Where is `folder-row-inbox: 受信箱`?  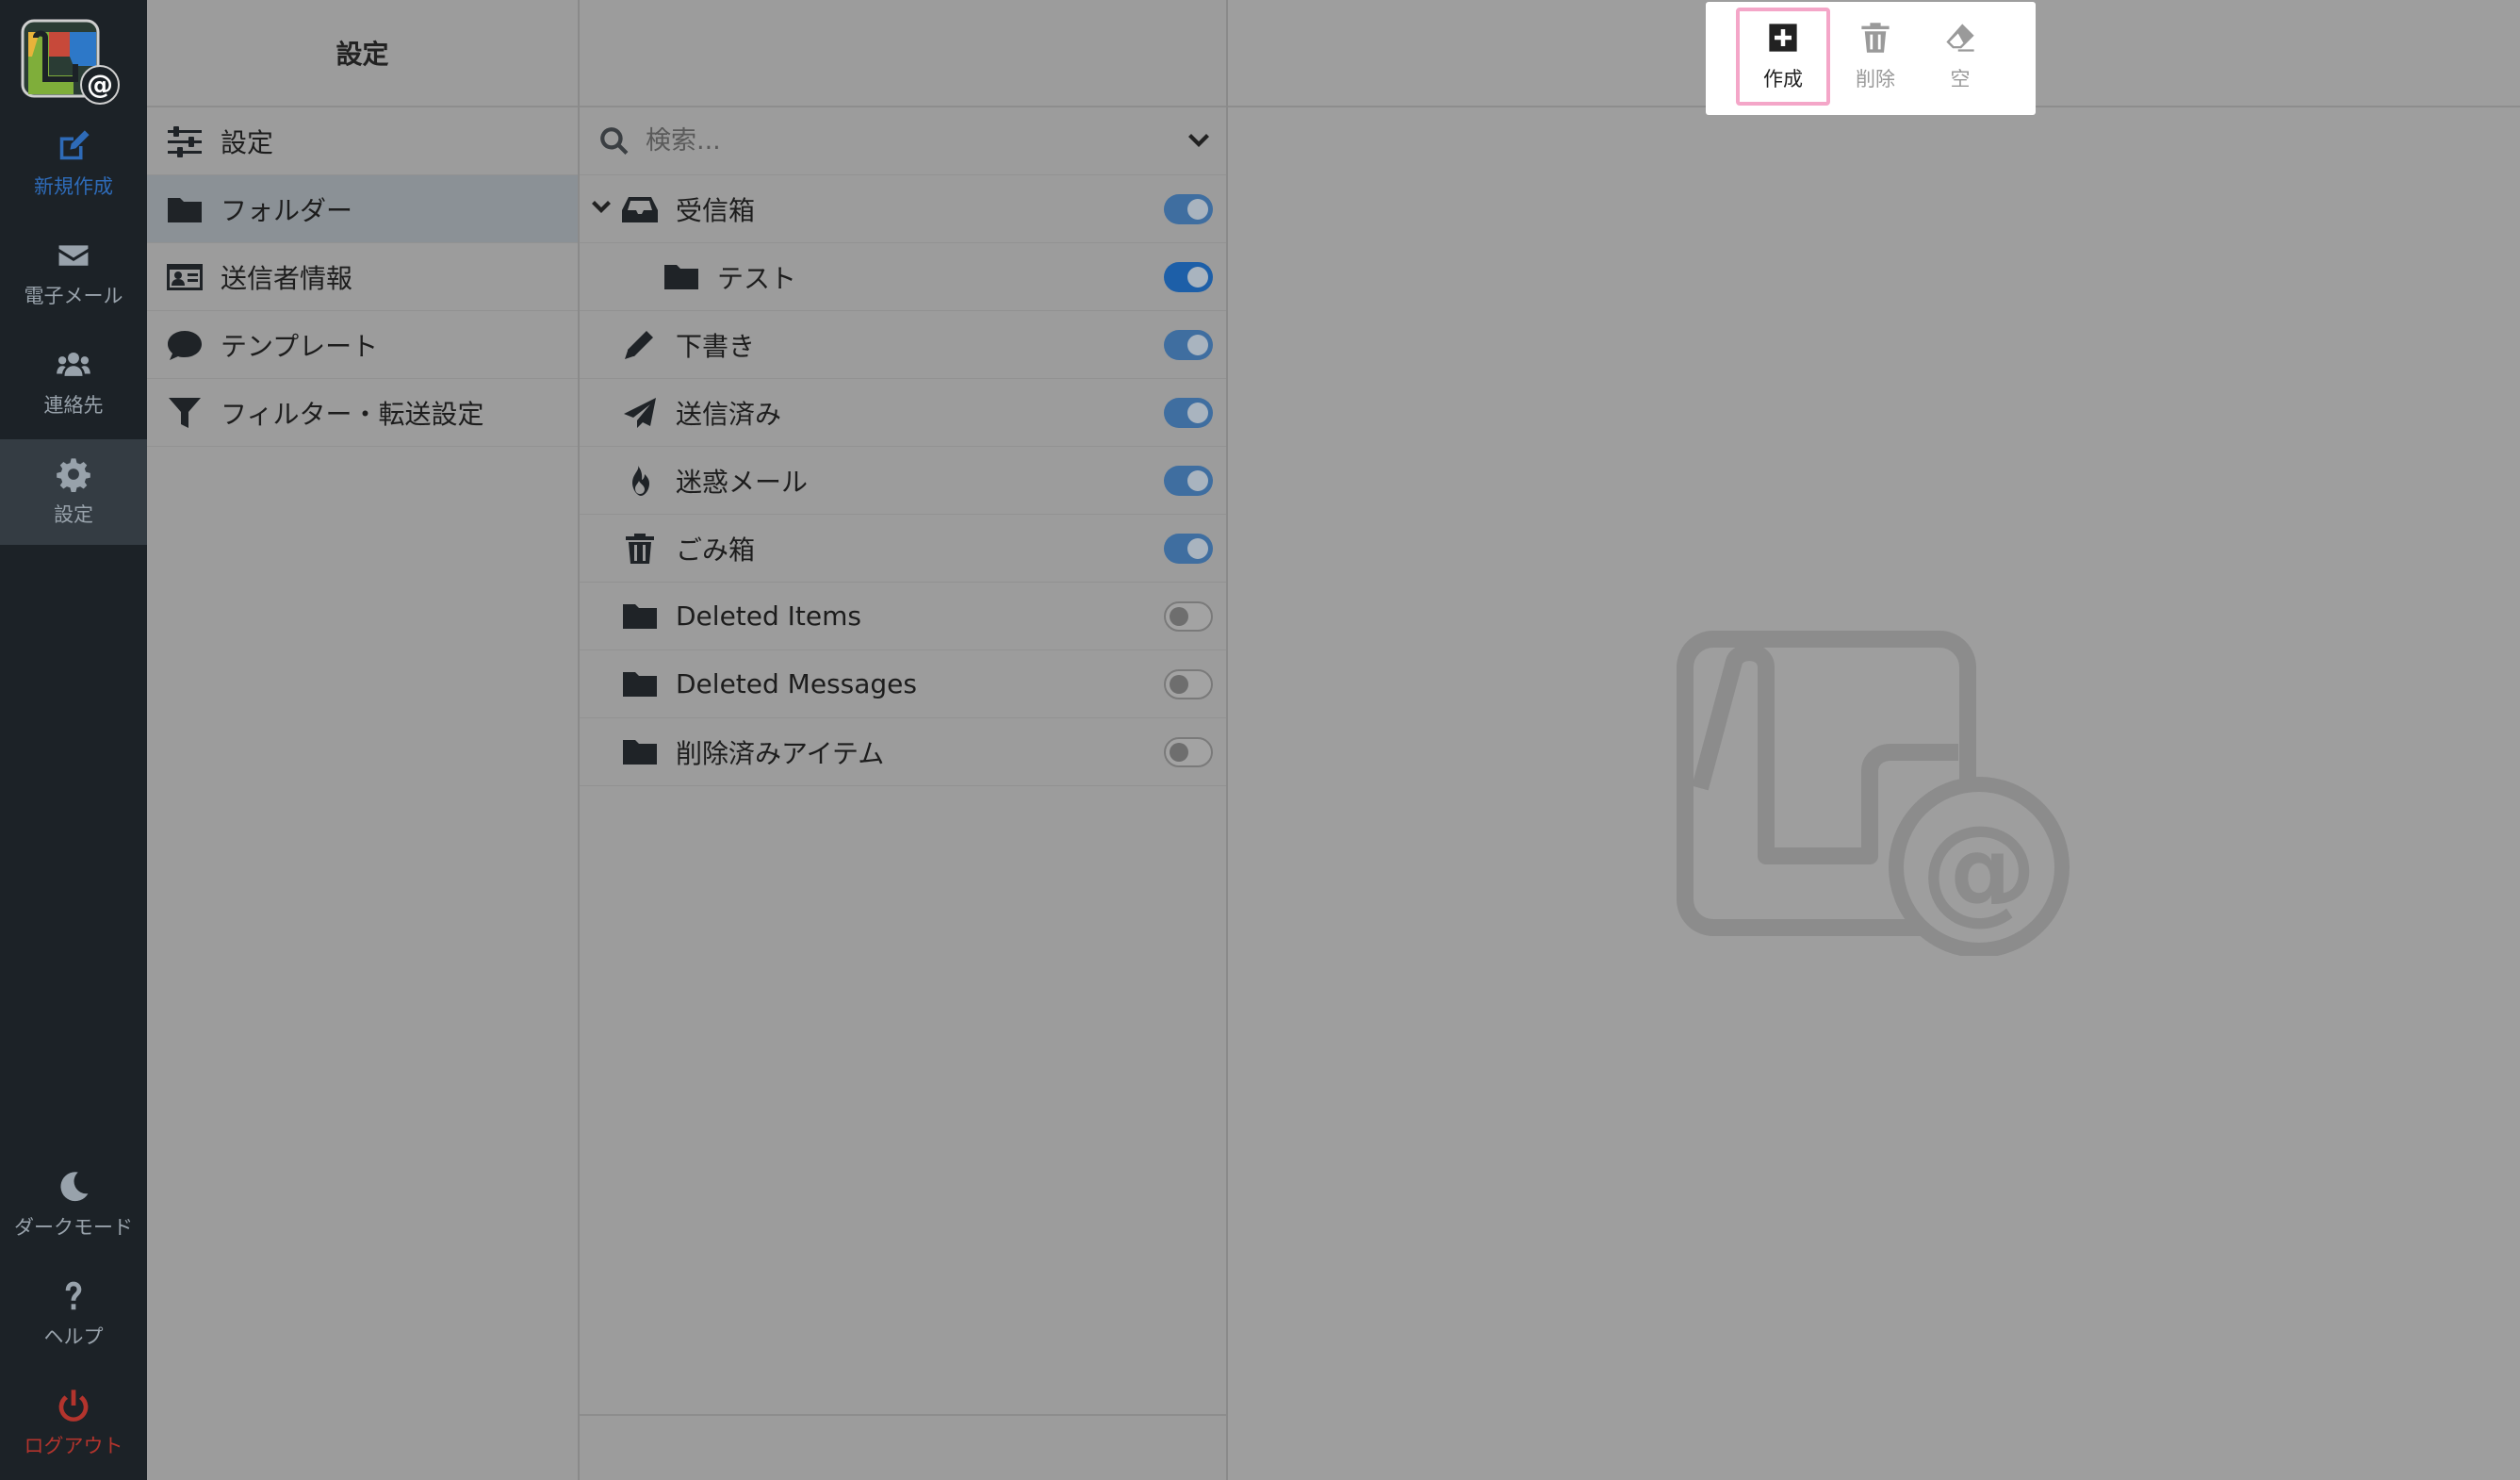 folder-row-inbox: 受信箱 is located at coordinates (903, 209).